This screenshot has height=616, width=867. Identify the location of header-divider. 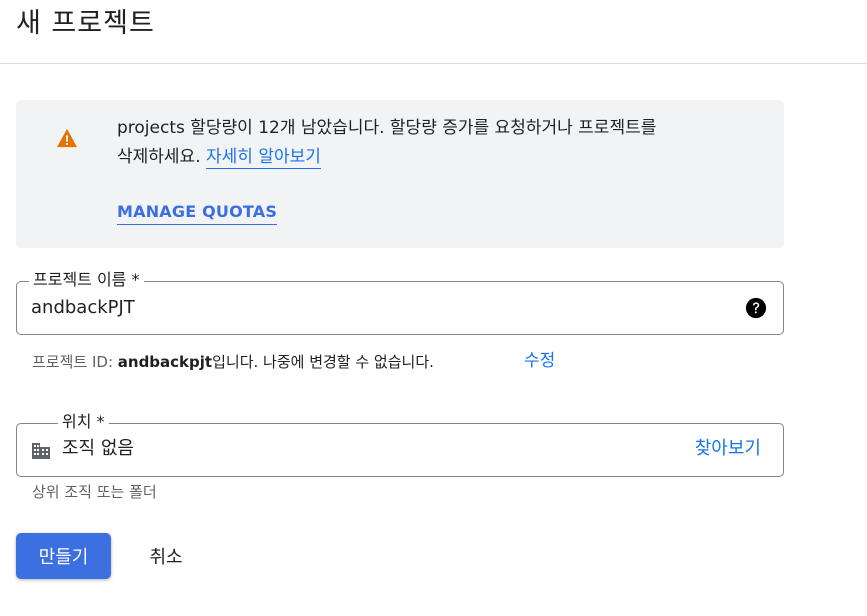
(433, 63).